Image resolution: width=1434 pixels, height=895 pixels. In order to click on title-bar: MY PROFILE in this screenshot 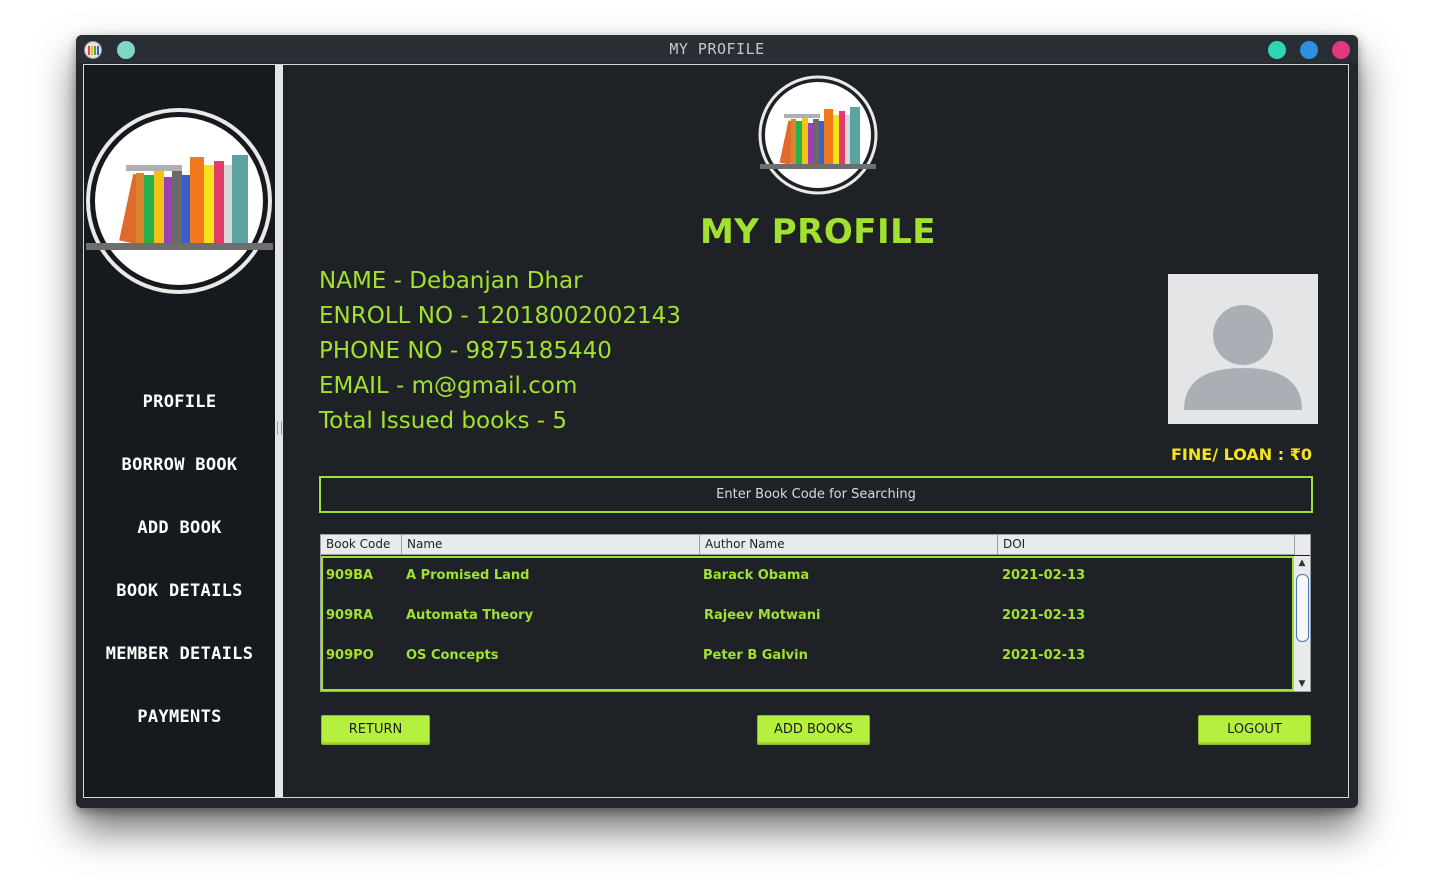, I will do `click(717, 49)`.